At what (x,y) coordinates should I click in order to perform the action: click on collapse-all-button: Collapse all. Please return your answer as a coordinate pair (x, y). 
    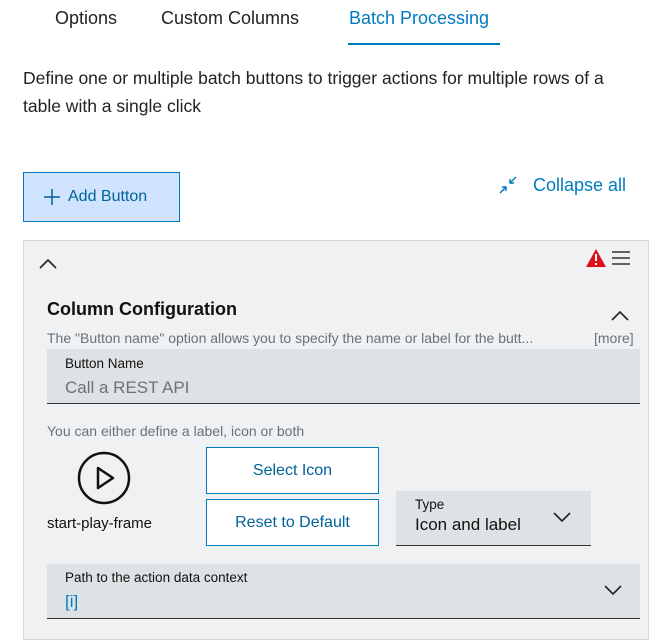
    Looking at the image, I should click on (562, 185).